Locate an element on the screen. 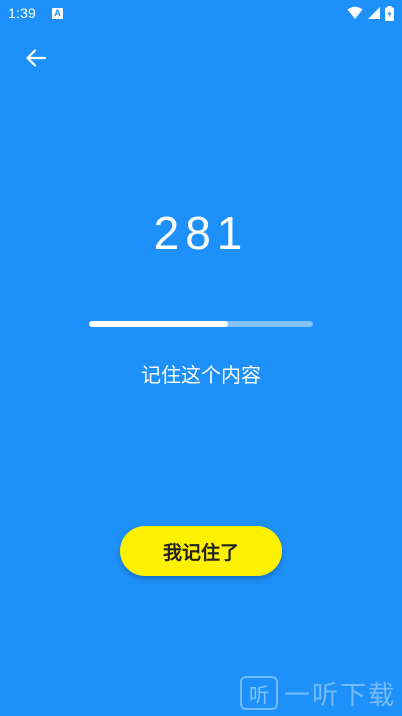 This screenshot has width=402, height=716. progress-bar-fill is located at coordinates (158, 324).